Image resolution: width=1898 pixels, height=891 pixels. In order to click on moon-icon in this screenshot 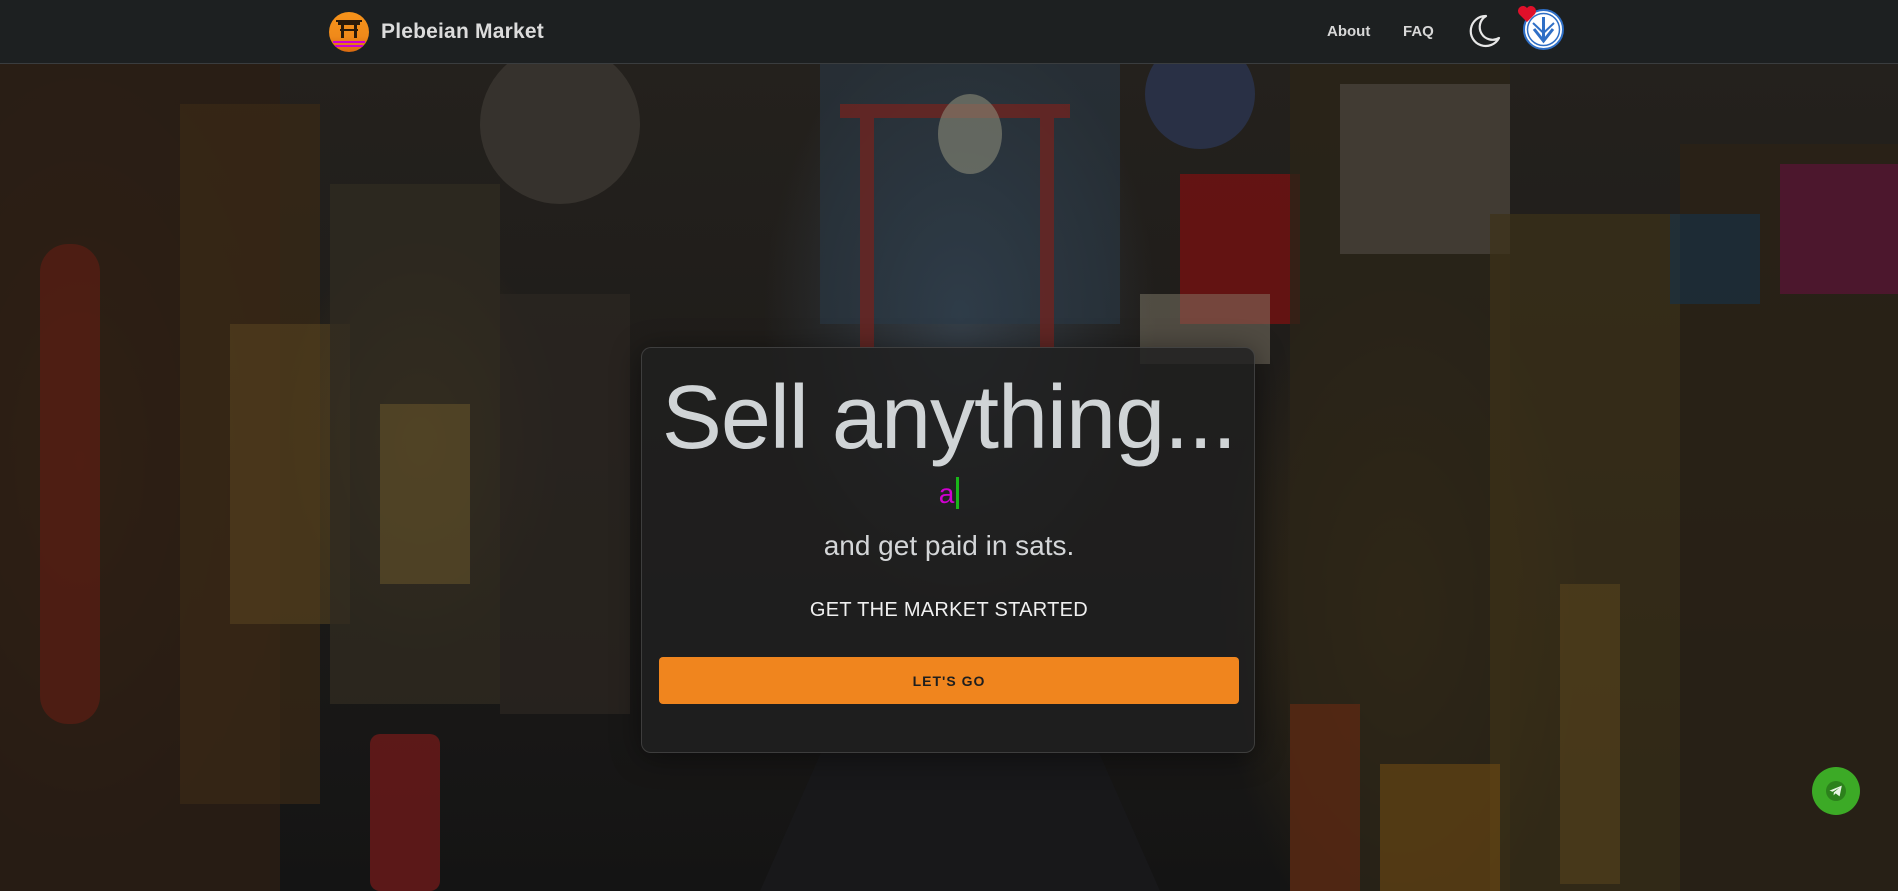, I will do `click(1485, 31)`.